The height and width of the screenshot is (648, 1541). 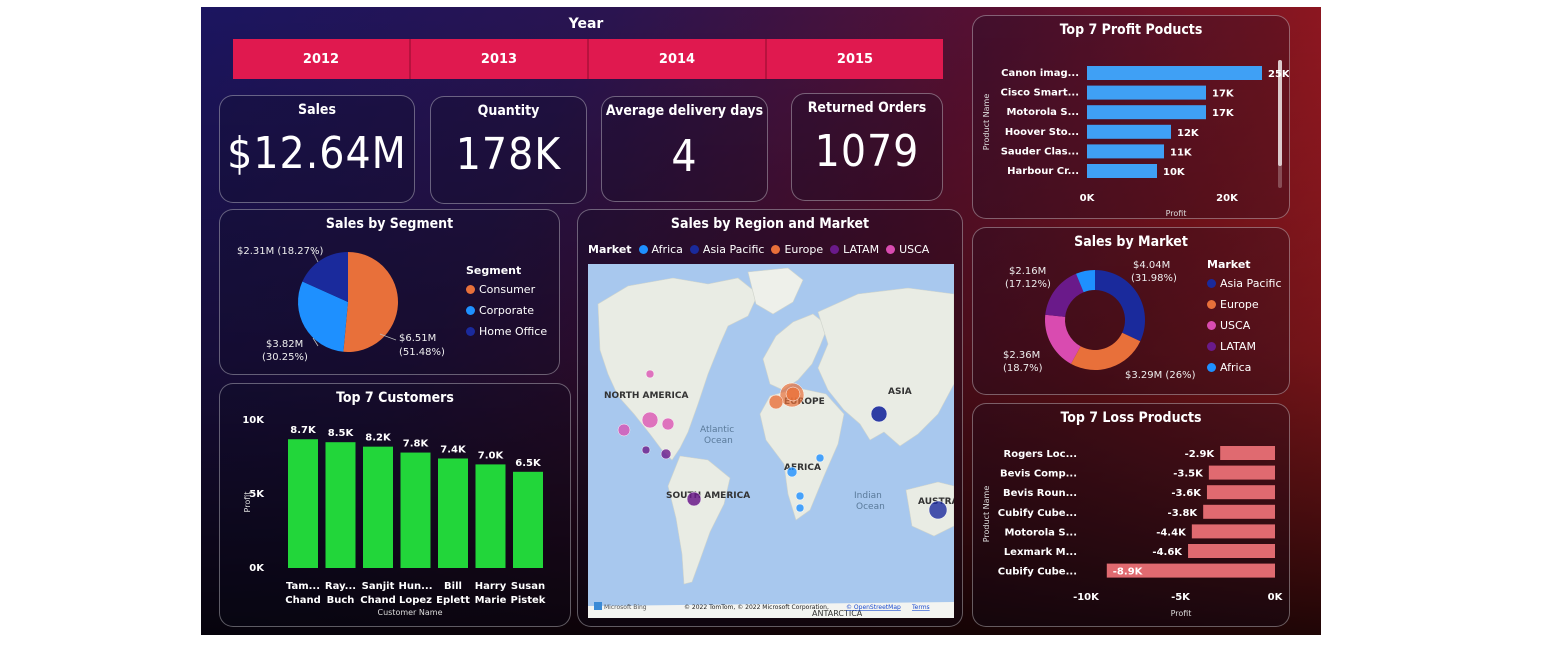 I want to click on region-map-title: Sales by Region and Market, so click(x=770, y=224).